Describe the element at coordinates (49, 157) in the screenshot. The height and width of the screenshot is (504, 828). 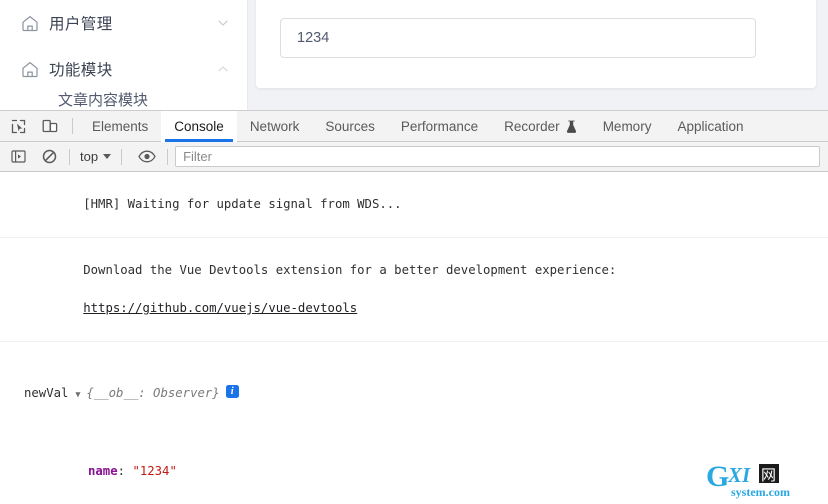
I see `clear-console-icon` at that location.